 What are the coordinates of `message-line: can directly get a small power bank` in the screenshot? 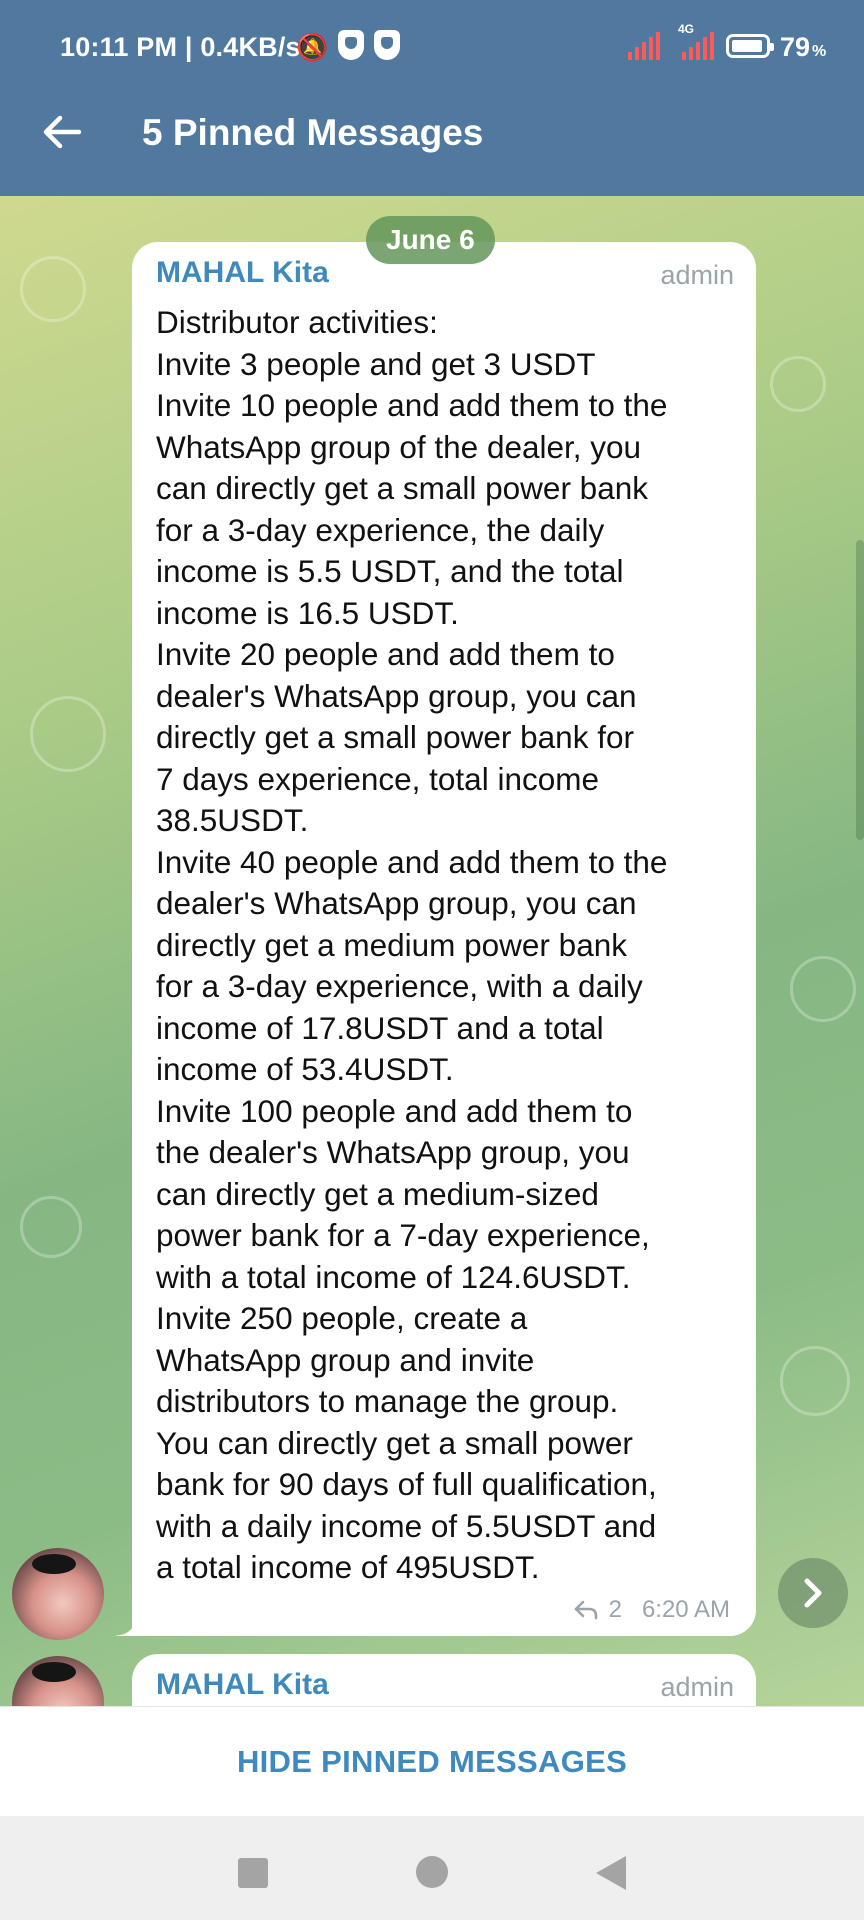 It's located at (402, 488).